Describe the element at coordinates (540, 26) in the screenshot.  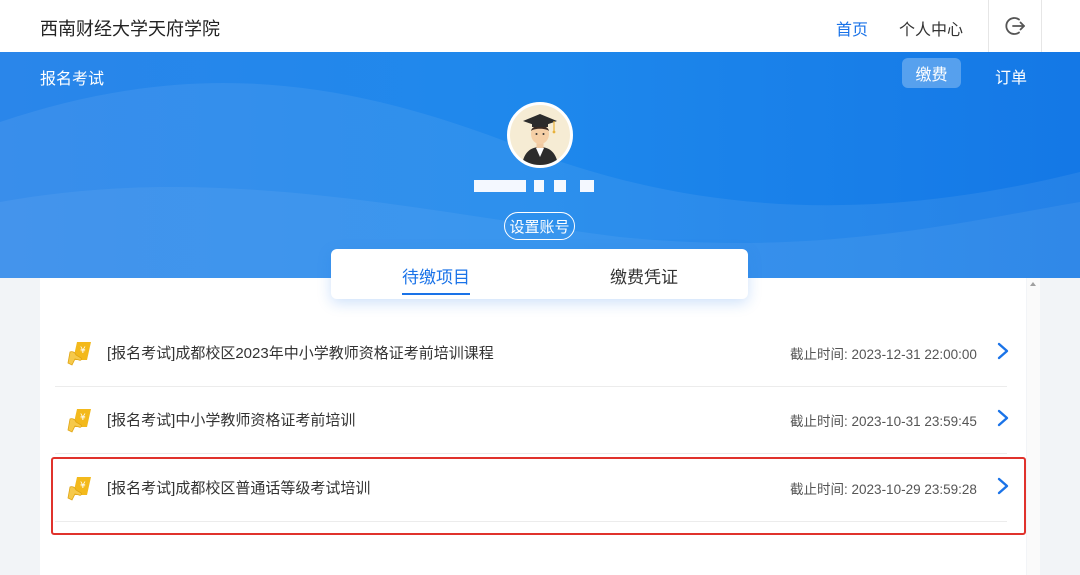
I see `top-bar: 西南财经大学天府学院 首页 个人中心` at that location.